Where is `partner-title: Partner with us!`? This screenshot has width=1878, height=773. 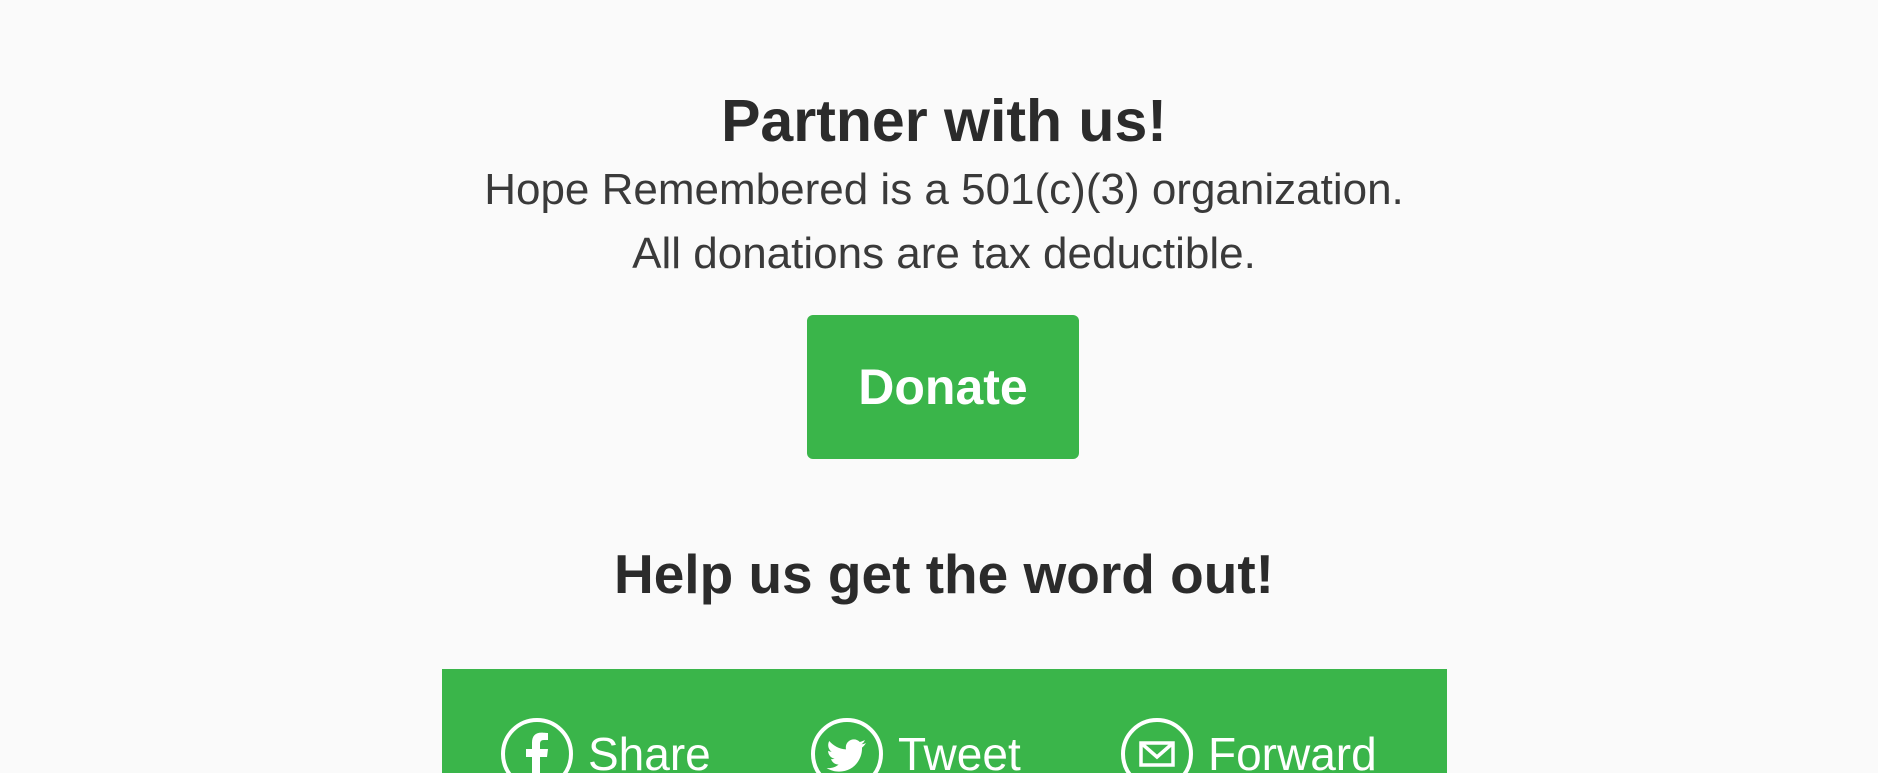 partner-title: Partner with us! is located at coordinates (944, 121).